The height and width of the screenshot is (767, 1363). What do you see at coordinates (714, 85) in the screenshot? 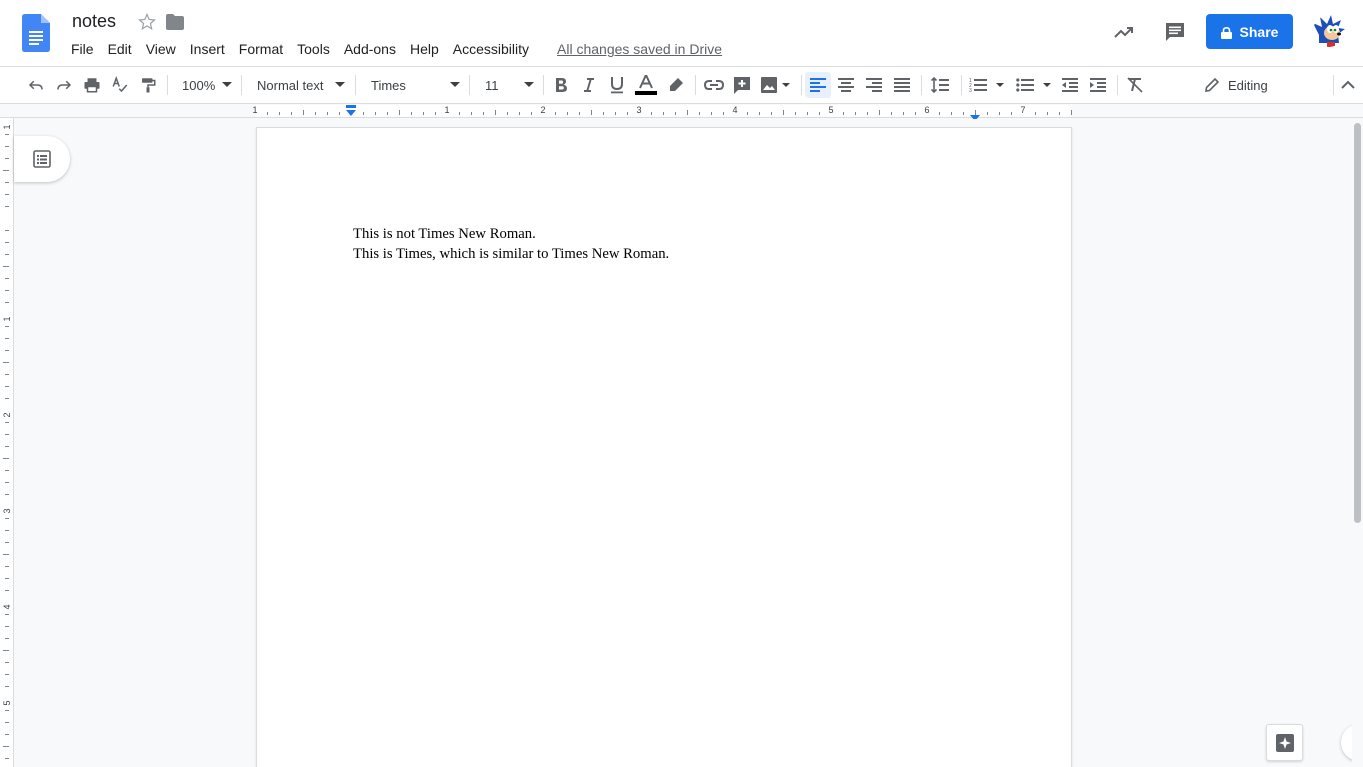
I see `link-icon` at bounding box center [714, 85].